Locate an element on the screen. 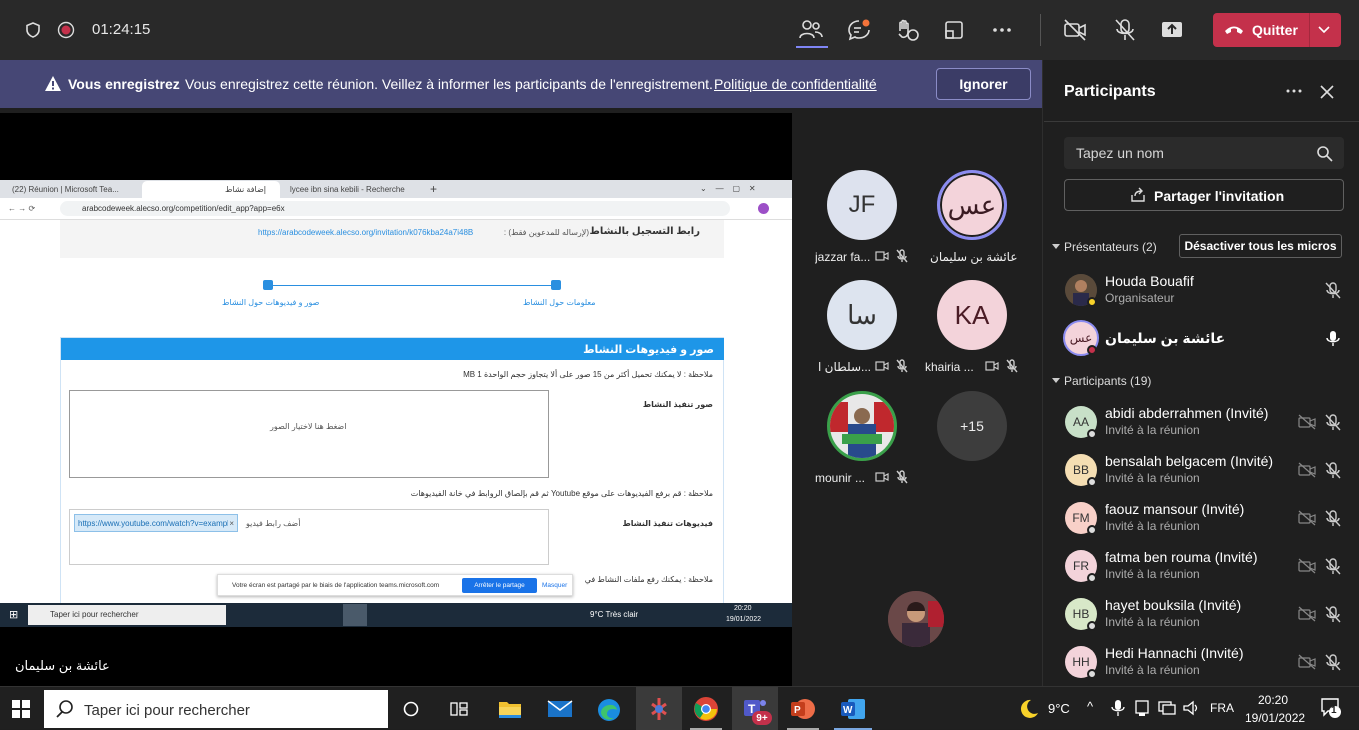 The width and height of the screenshot is (1359, 730). share-tray-icon is located at coordinates (954, 30).